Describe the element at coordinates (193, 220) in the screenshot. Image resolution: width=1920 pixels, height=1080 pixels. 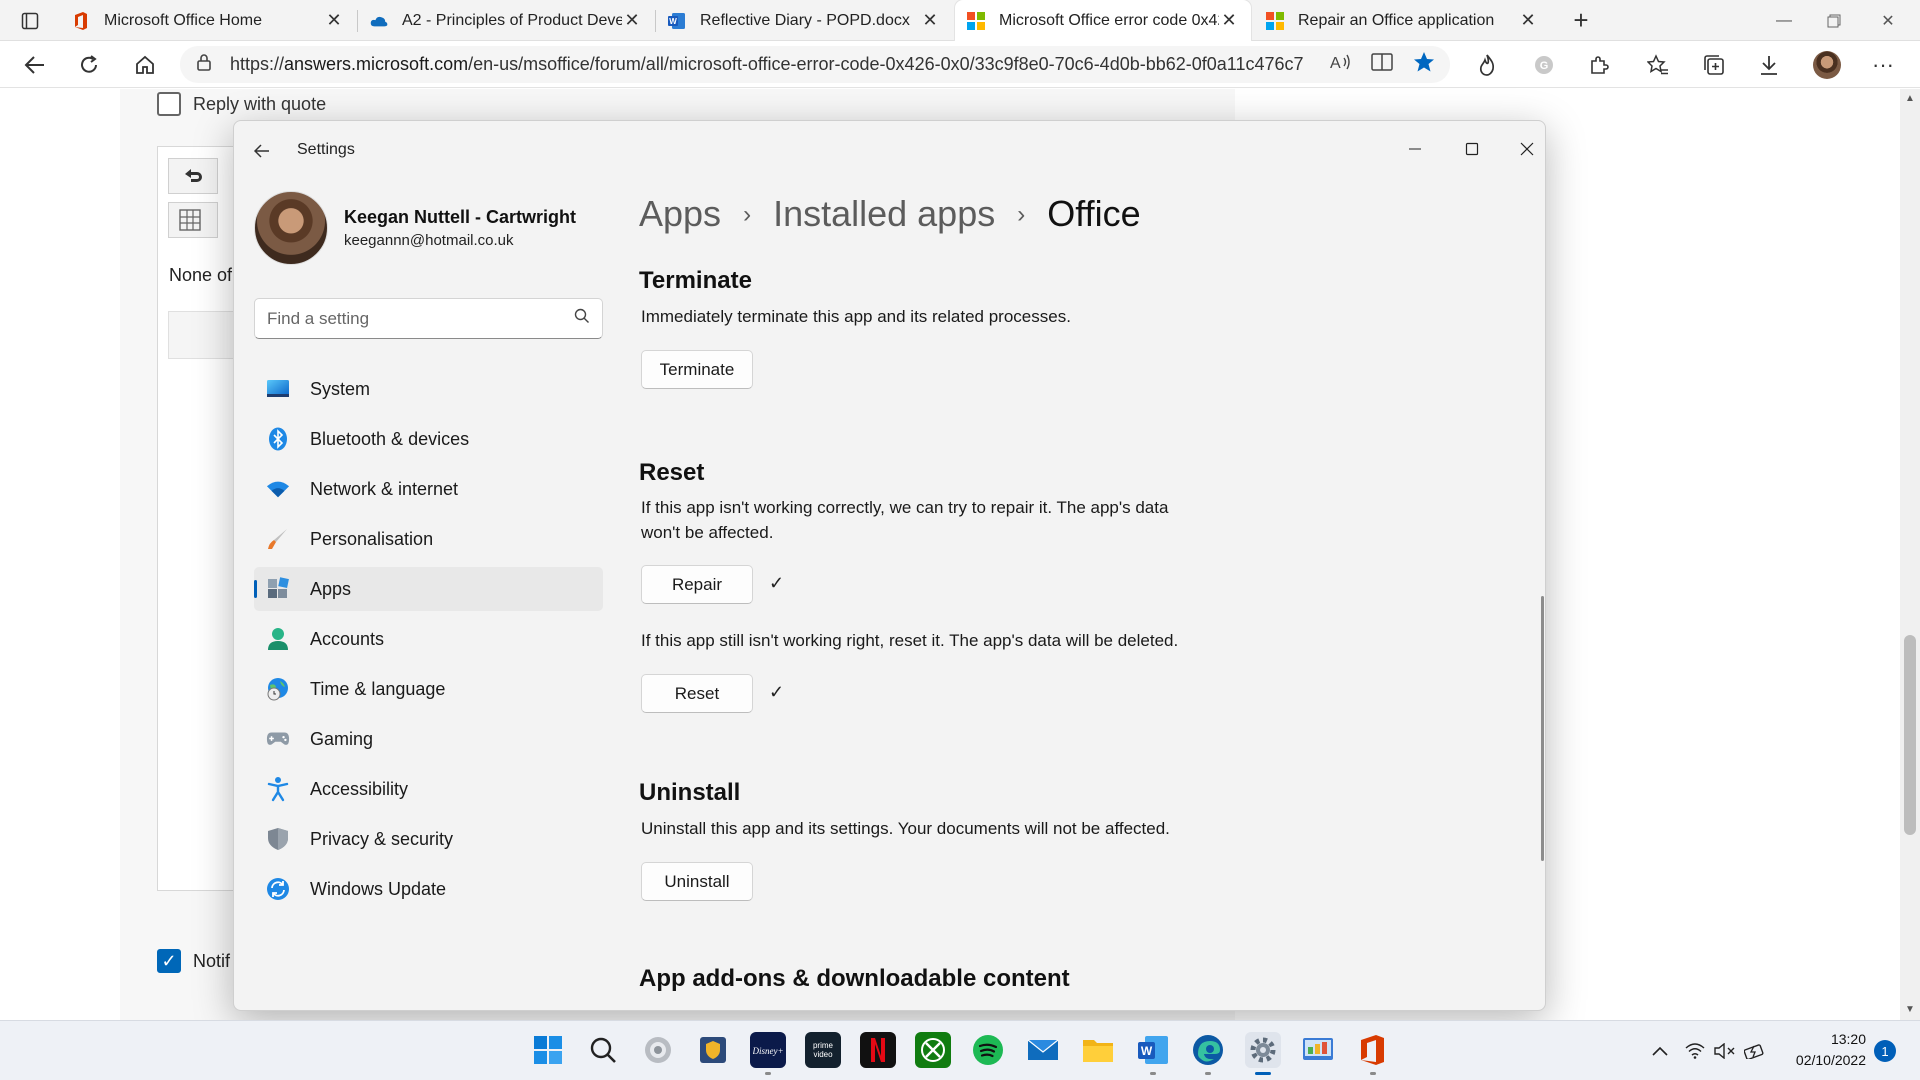
I see `table-button` at that location.